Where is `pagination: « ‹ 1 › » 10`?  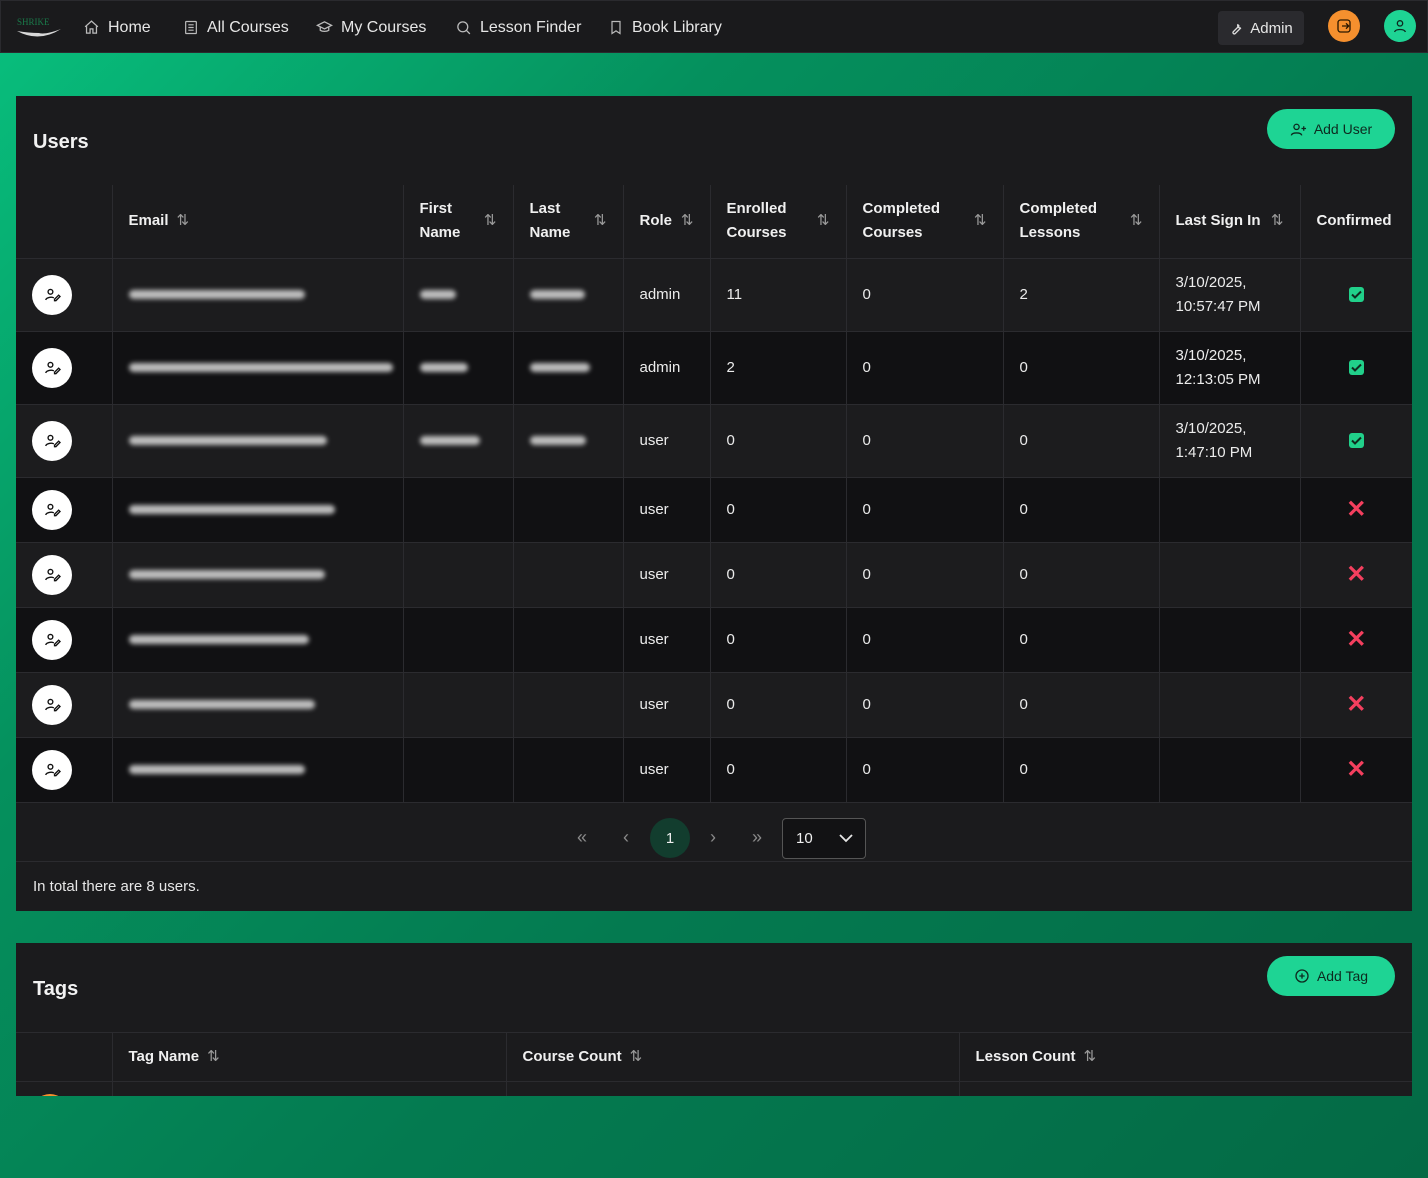
pagination: « ‹ 1 › » 10 is located at coordinates (714, 832).